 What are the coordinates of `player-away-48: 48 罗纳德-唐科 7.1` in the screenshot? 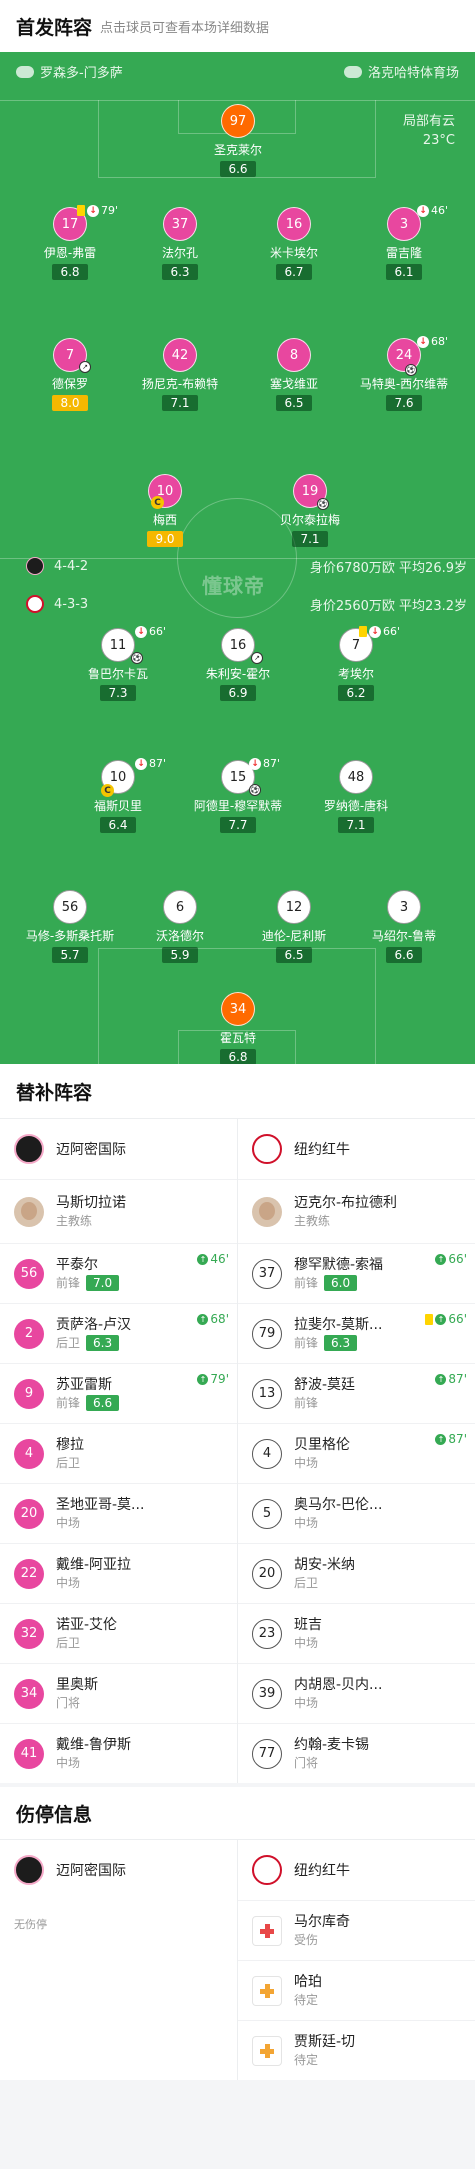 It's located at (356, 796).